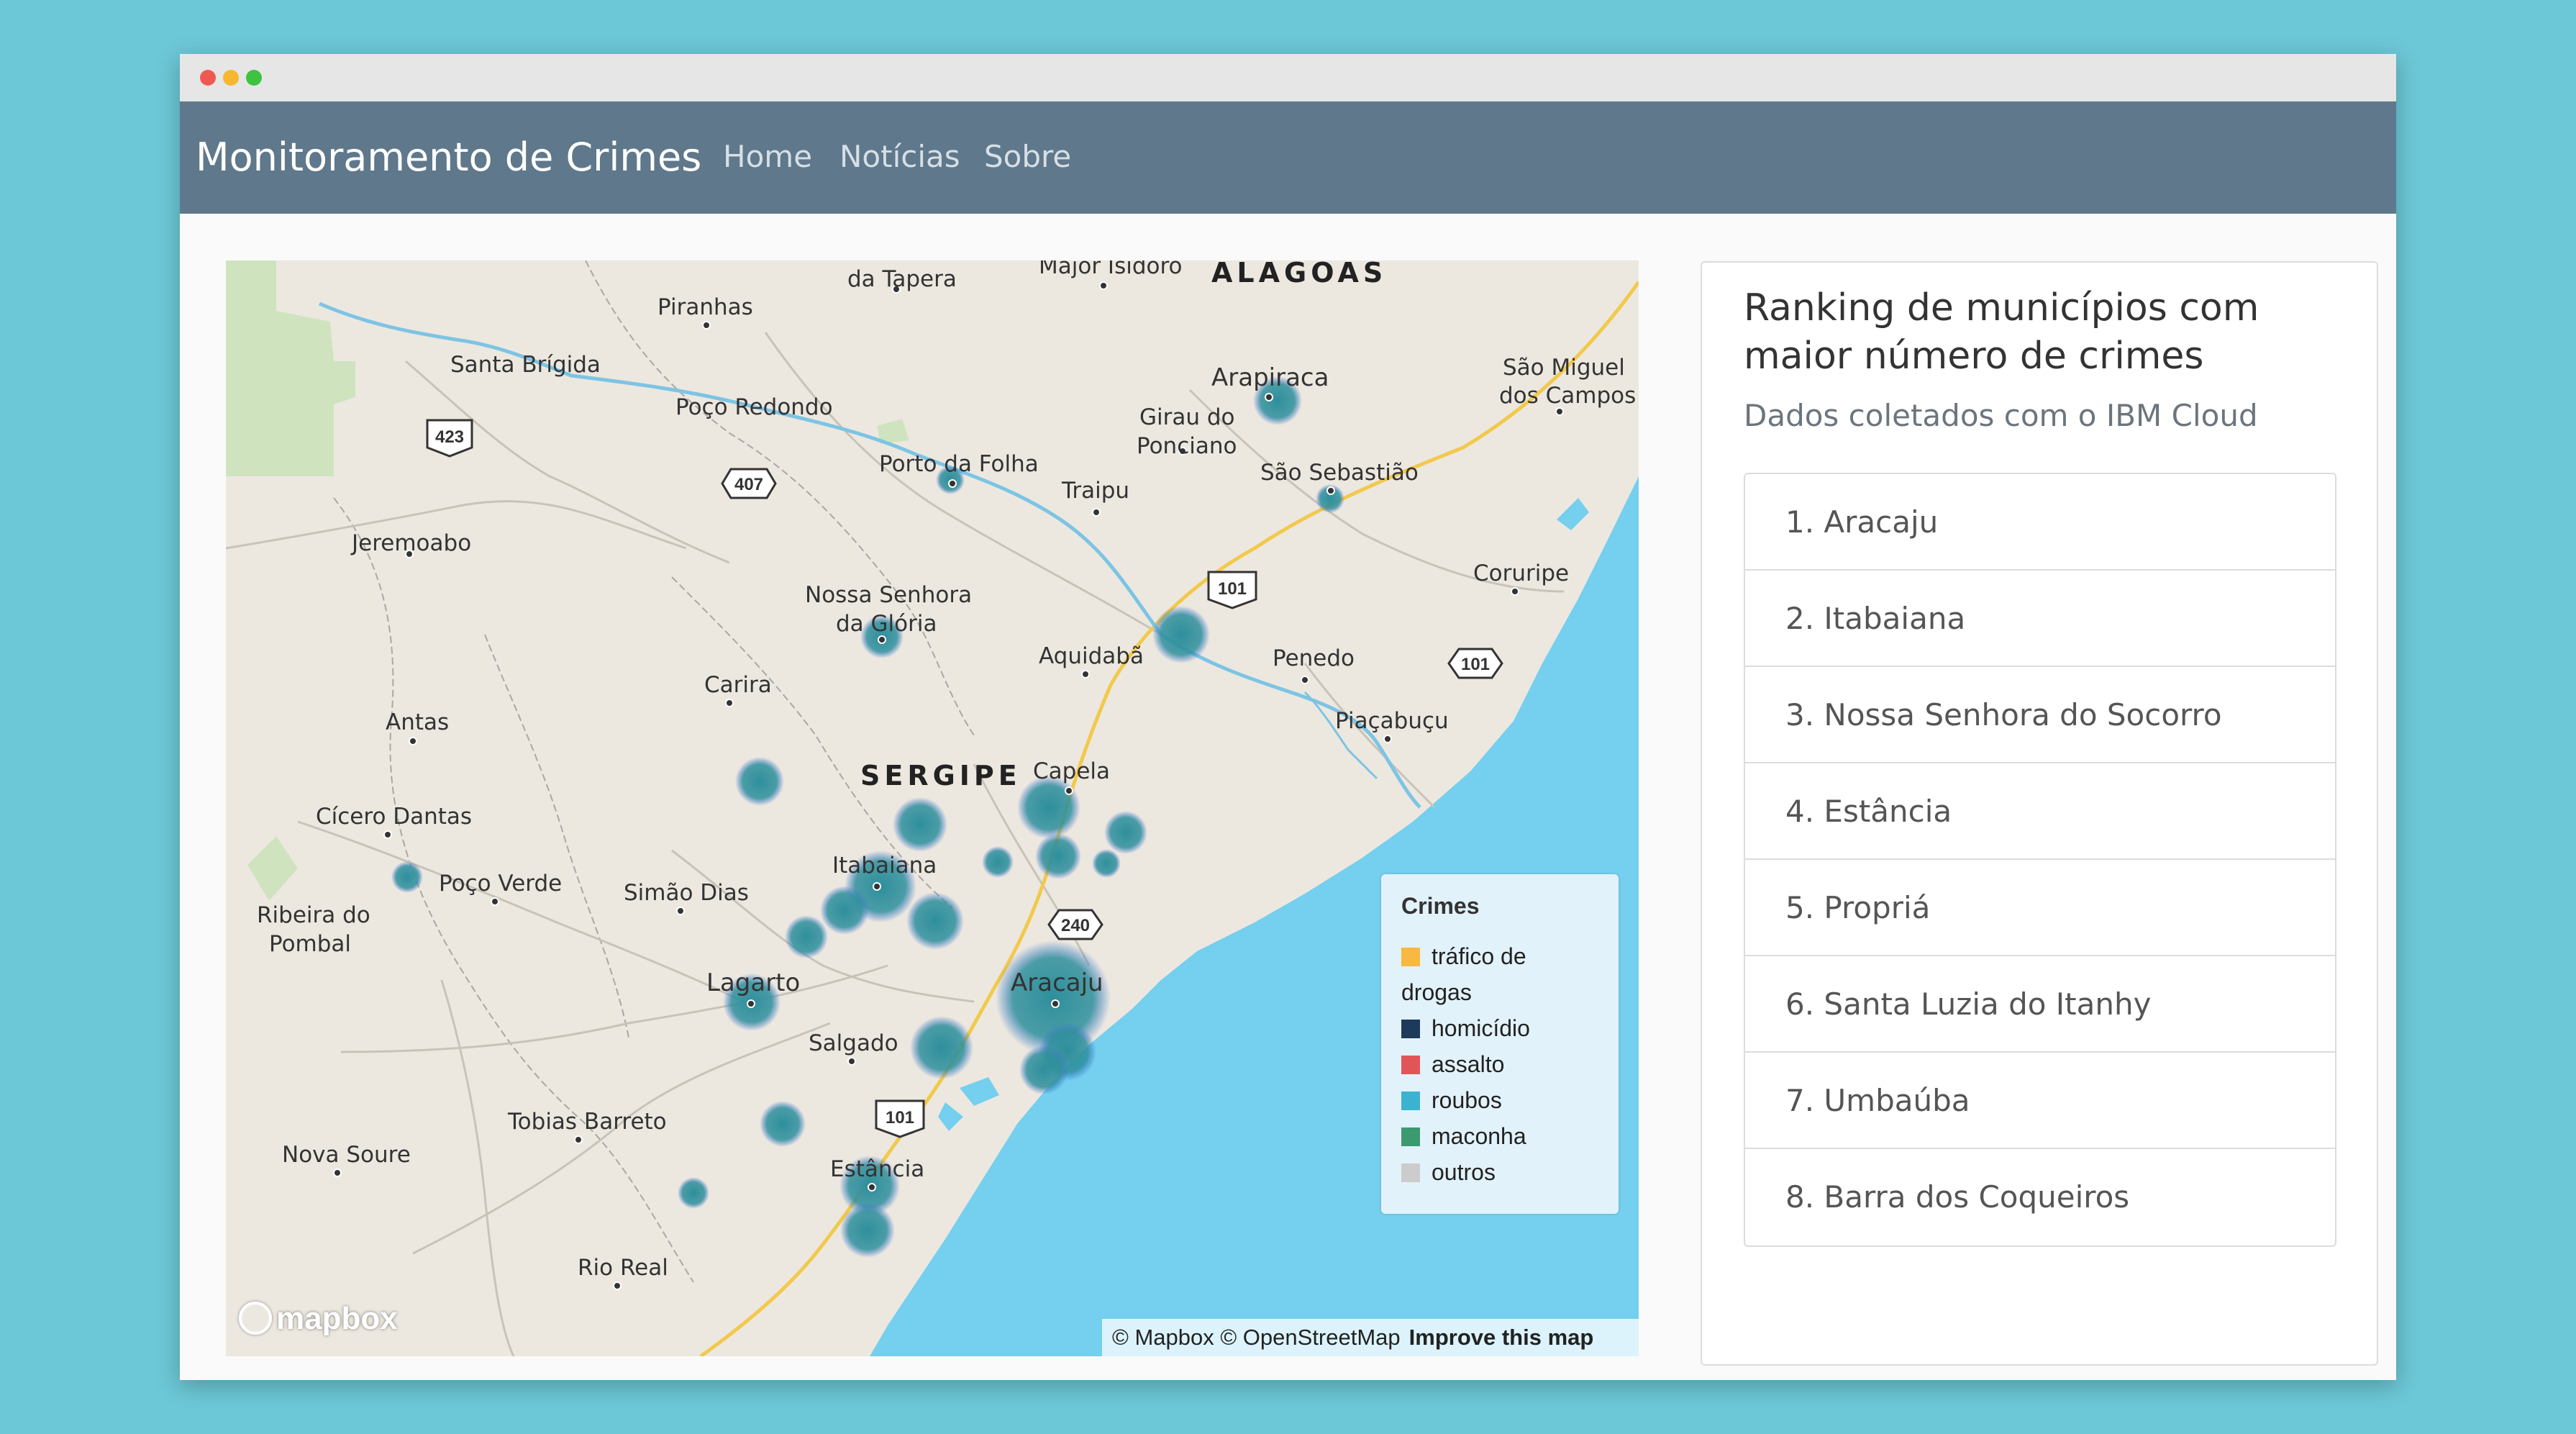  I want to click on maximize-window-button, so click(254, 78).